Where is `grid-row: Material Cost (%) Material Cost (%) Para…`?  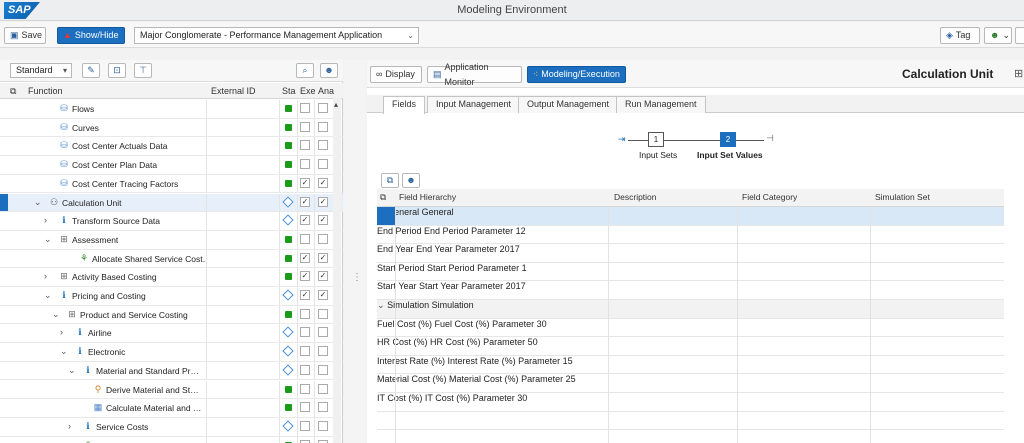 grid-row: Material Cost (%) Material Cost (%) Para… is located at coordinates (690, 383).